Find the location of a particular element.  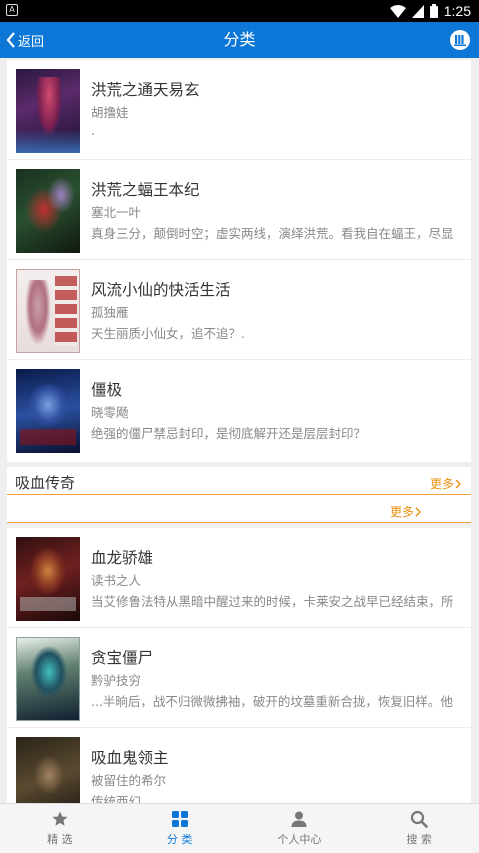

app-bar: 返回 分类 is located at coordinates (239, 40).